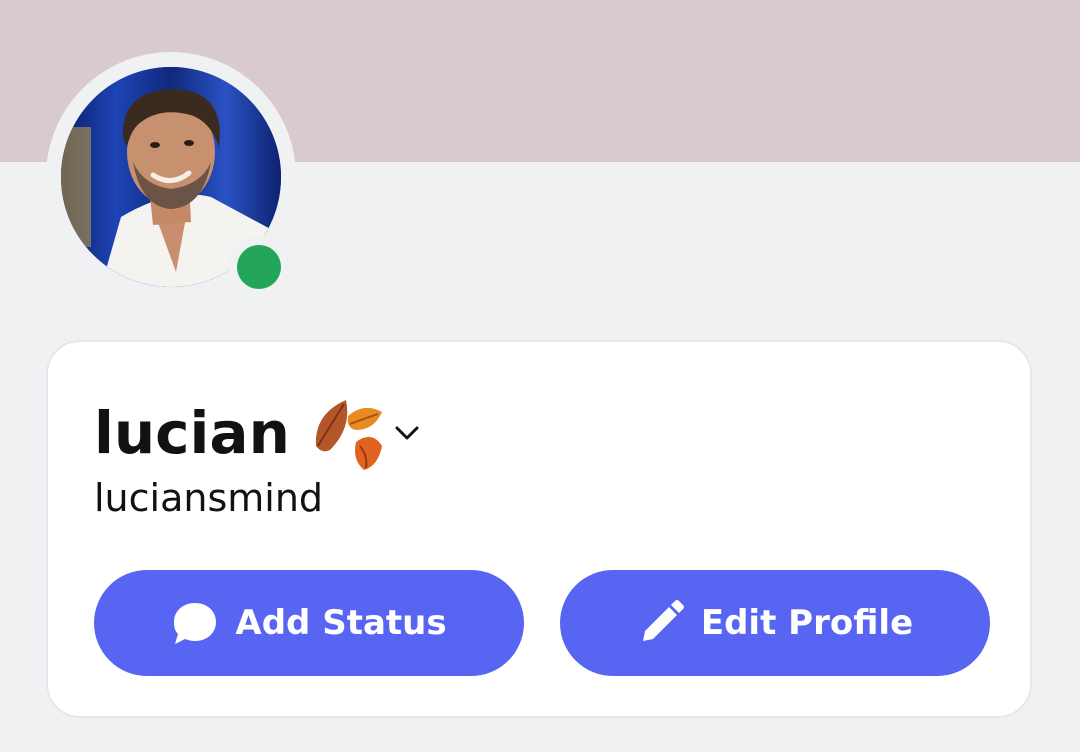  I want to click on add-status-button: Add Status, so click(309, 623).